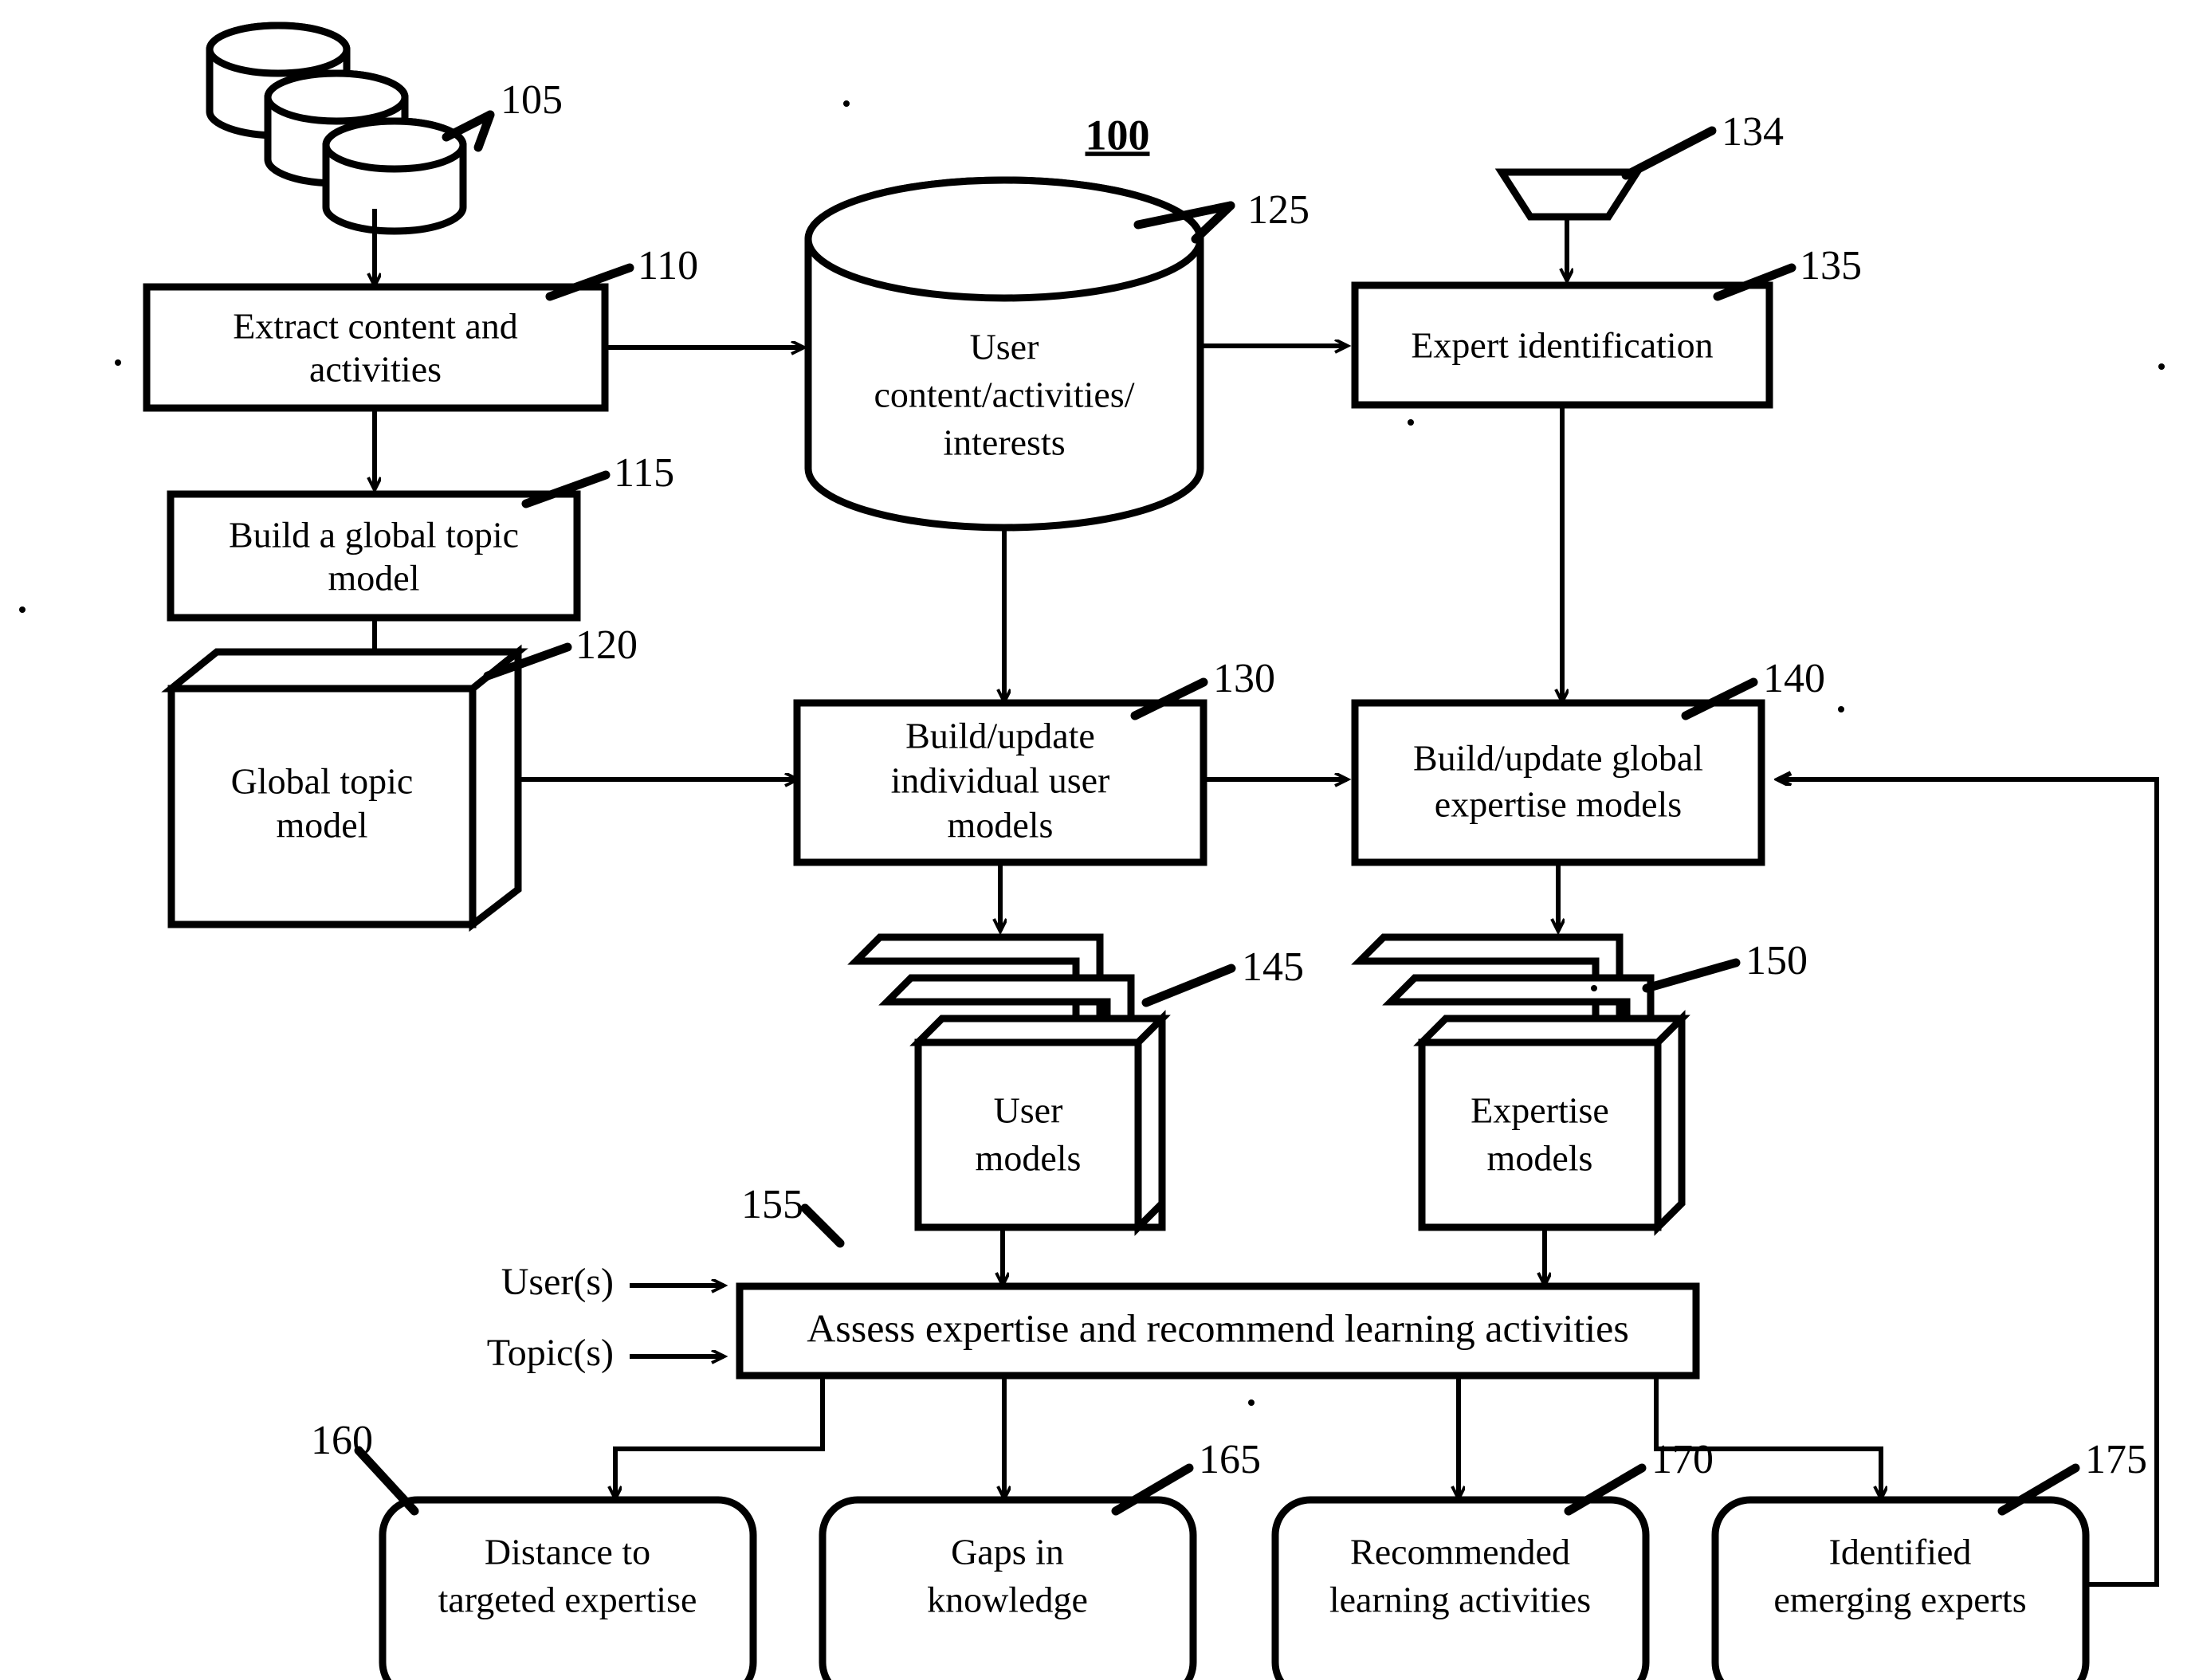 This screenshot has width=2195, height=1680. I want to click on node-120-global-topic-model: 120 Global topic model, so click(399, 777).